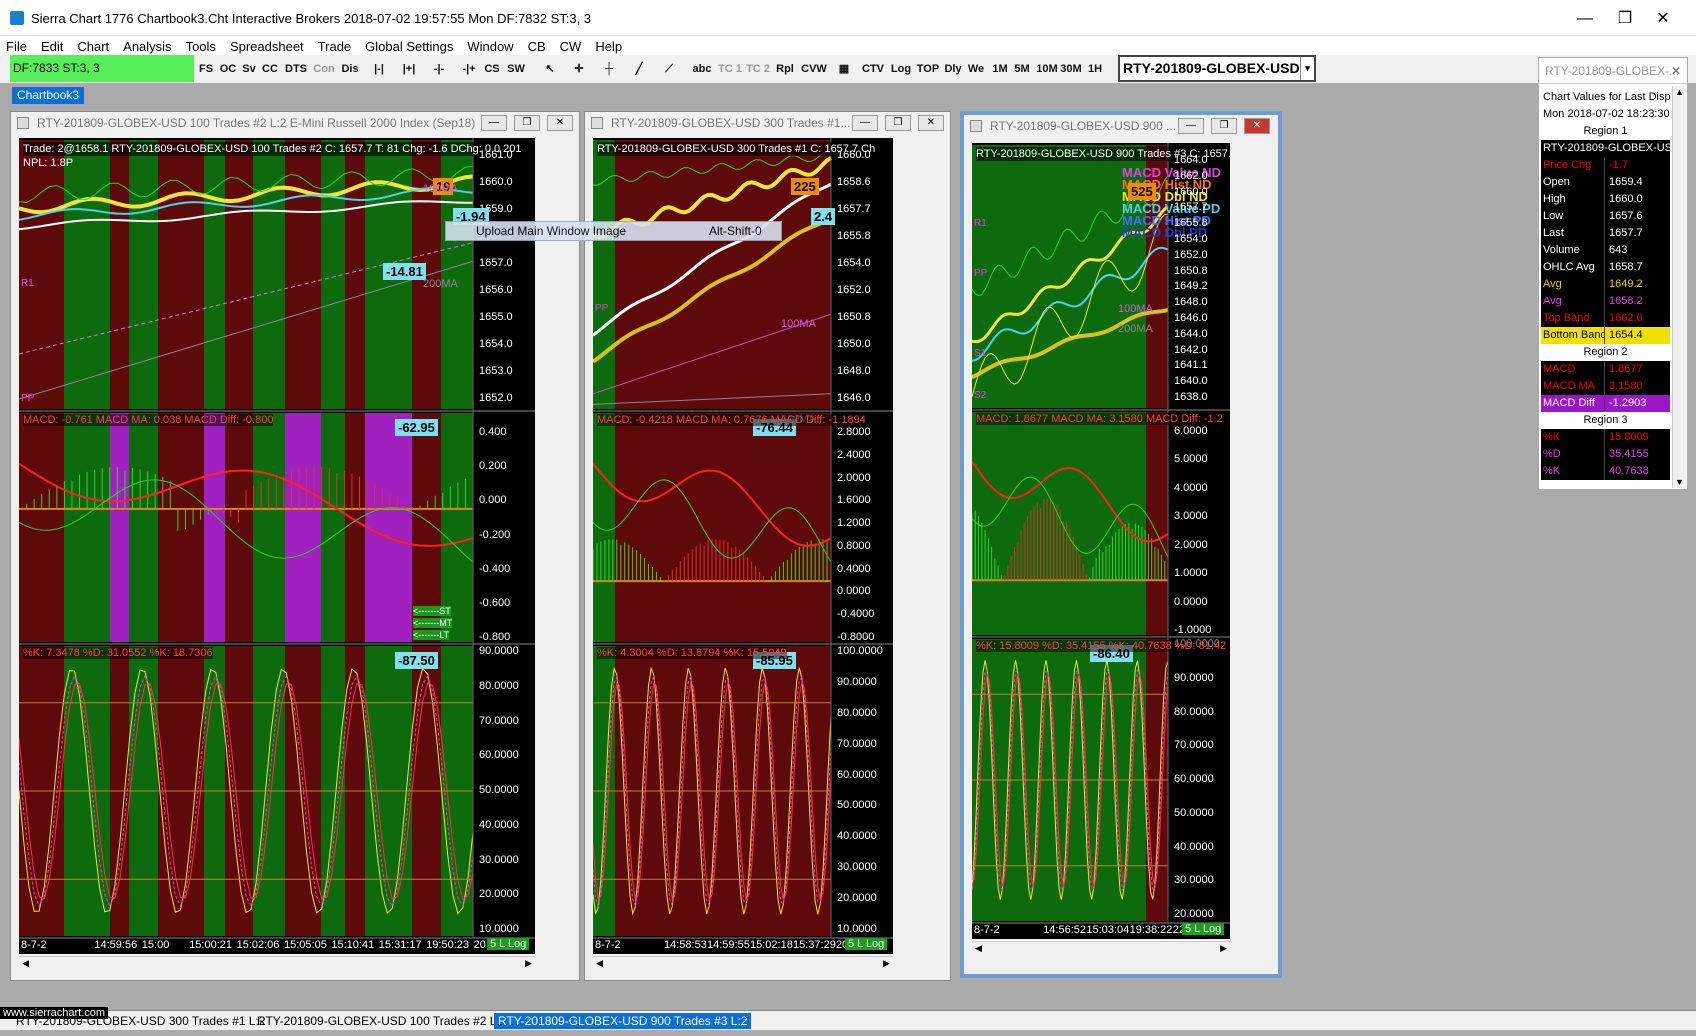  What do you see at coordinates (758, 69) in the screenshot?
I see `toolbar-button: TC 2` at bounding box center [758, 69].